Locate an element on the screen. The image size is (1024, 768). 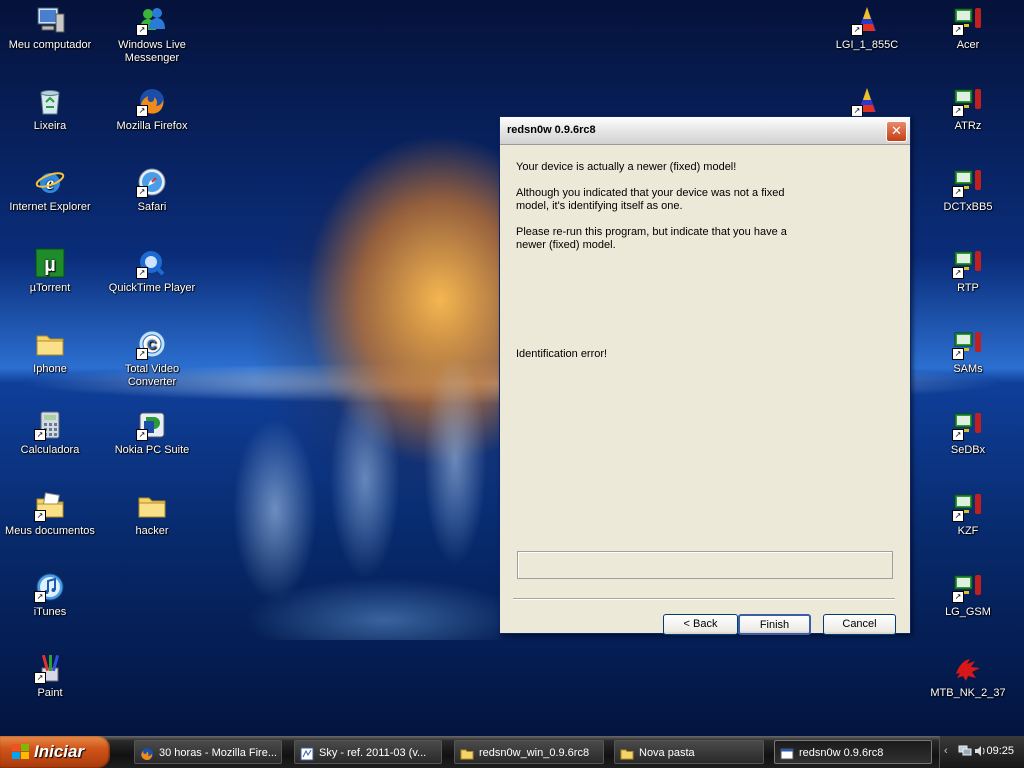
cancel-button: Cancel is located at coordinates (859, 624).